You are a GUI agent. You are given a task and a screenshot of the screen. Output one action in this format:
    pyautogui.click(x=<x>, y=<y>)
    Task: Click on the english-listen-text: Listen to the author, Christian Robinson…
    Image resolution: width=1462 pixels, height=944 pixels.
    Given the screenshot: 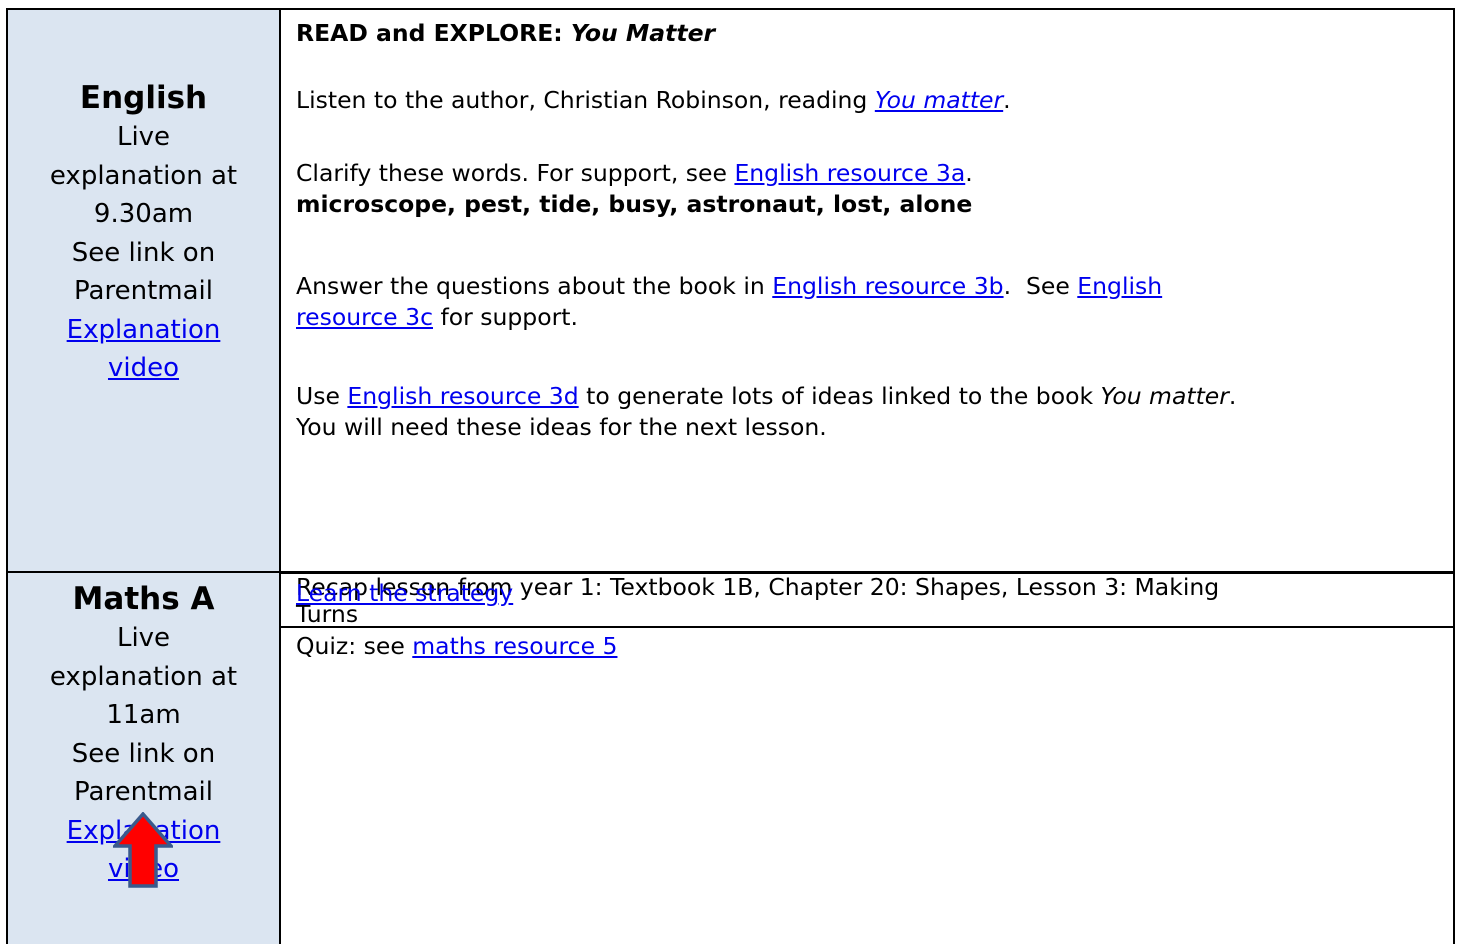 What is the action you would take?
    pyautogui.click(x=874, y=100)
    